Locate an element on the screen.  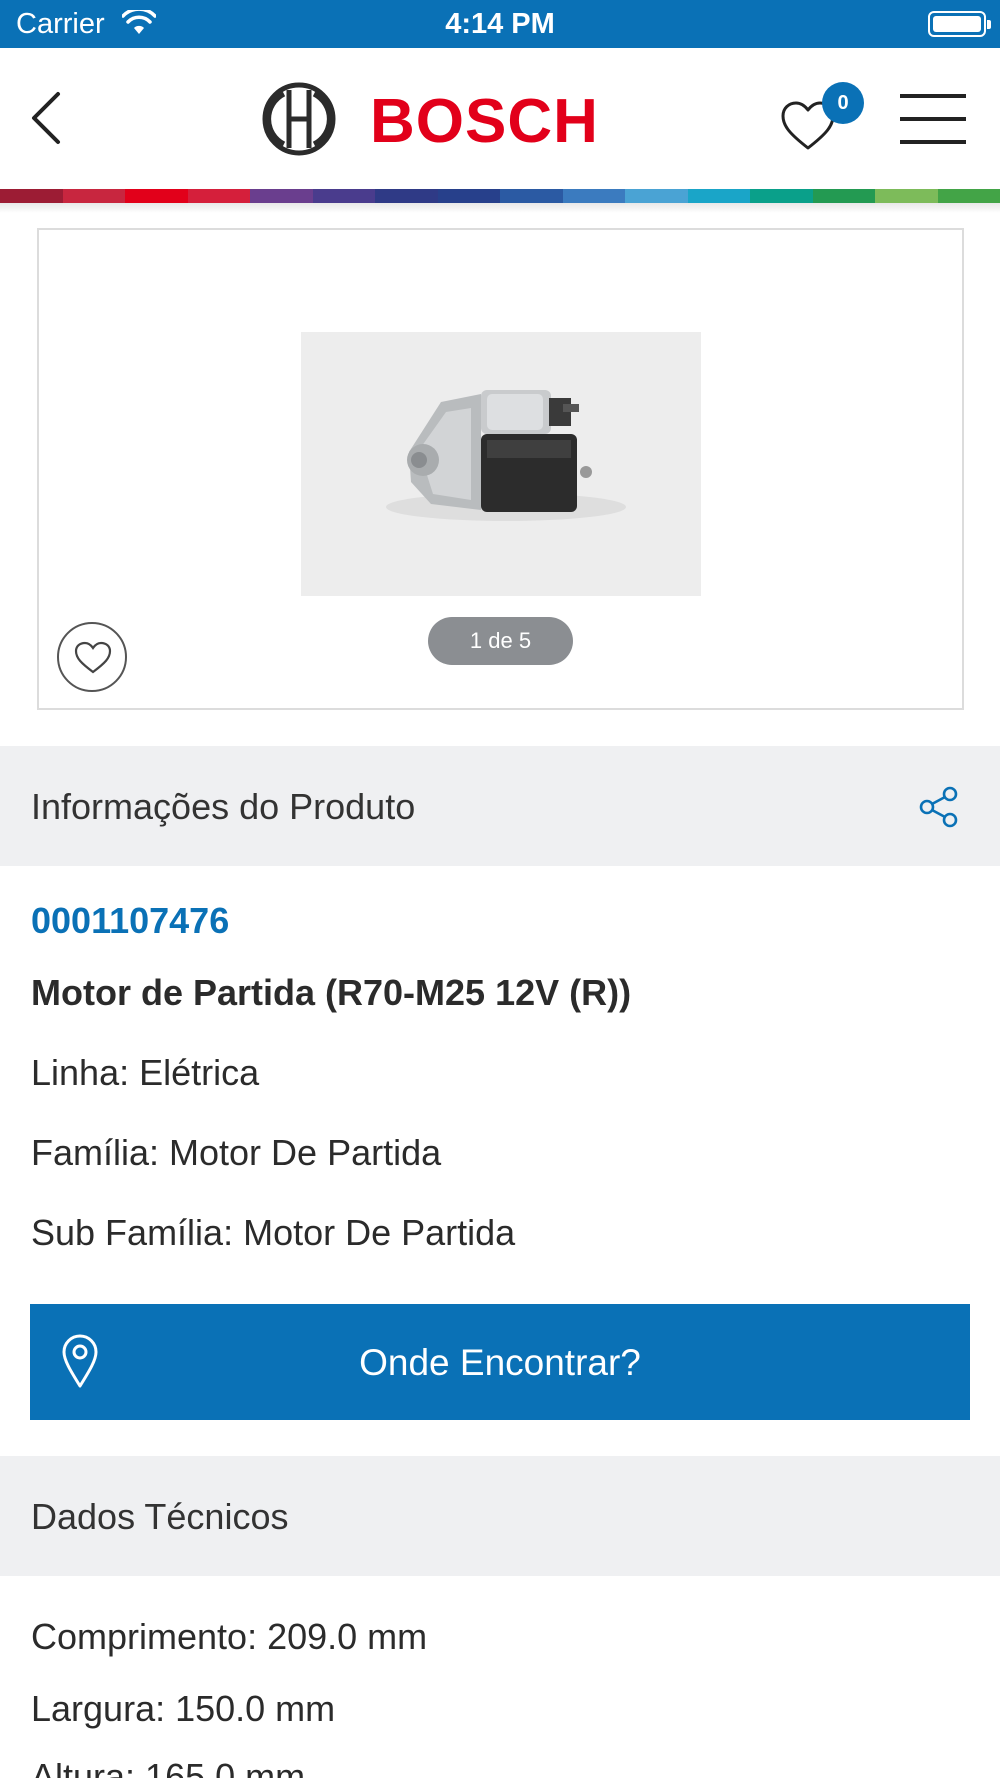
heart-icon is located at coordinates (93, 657).